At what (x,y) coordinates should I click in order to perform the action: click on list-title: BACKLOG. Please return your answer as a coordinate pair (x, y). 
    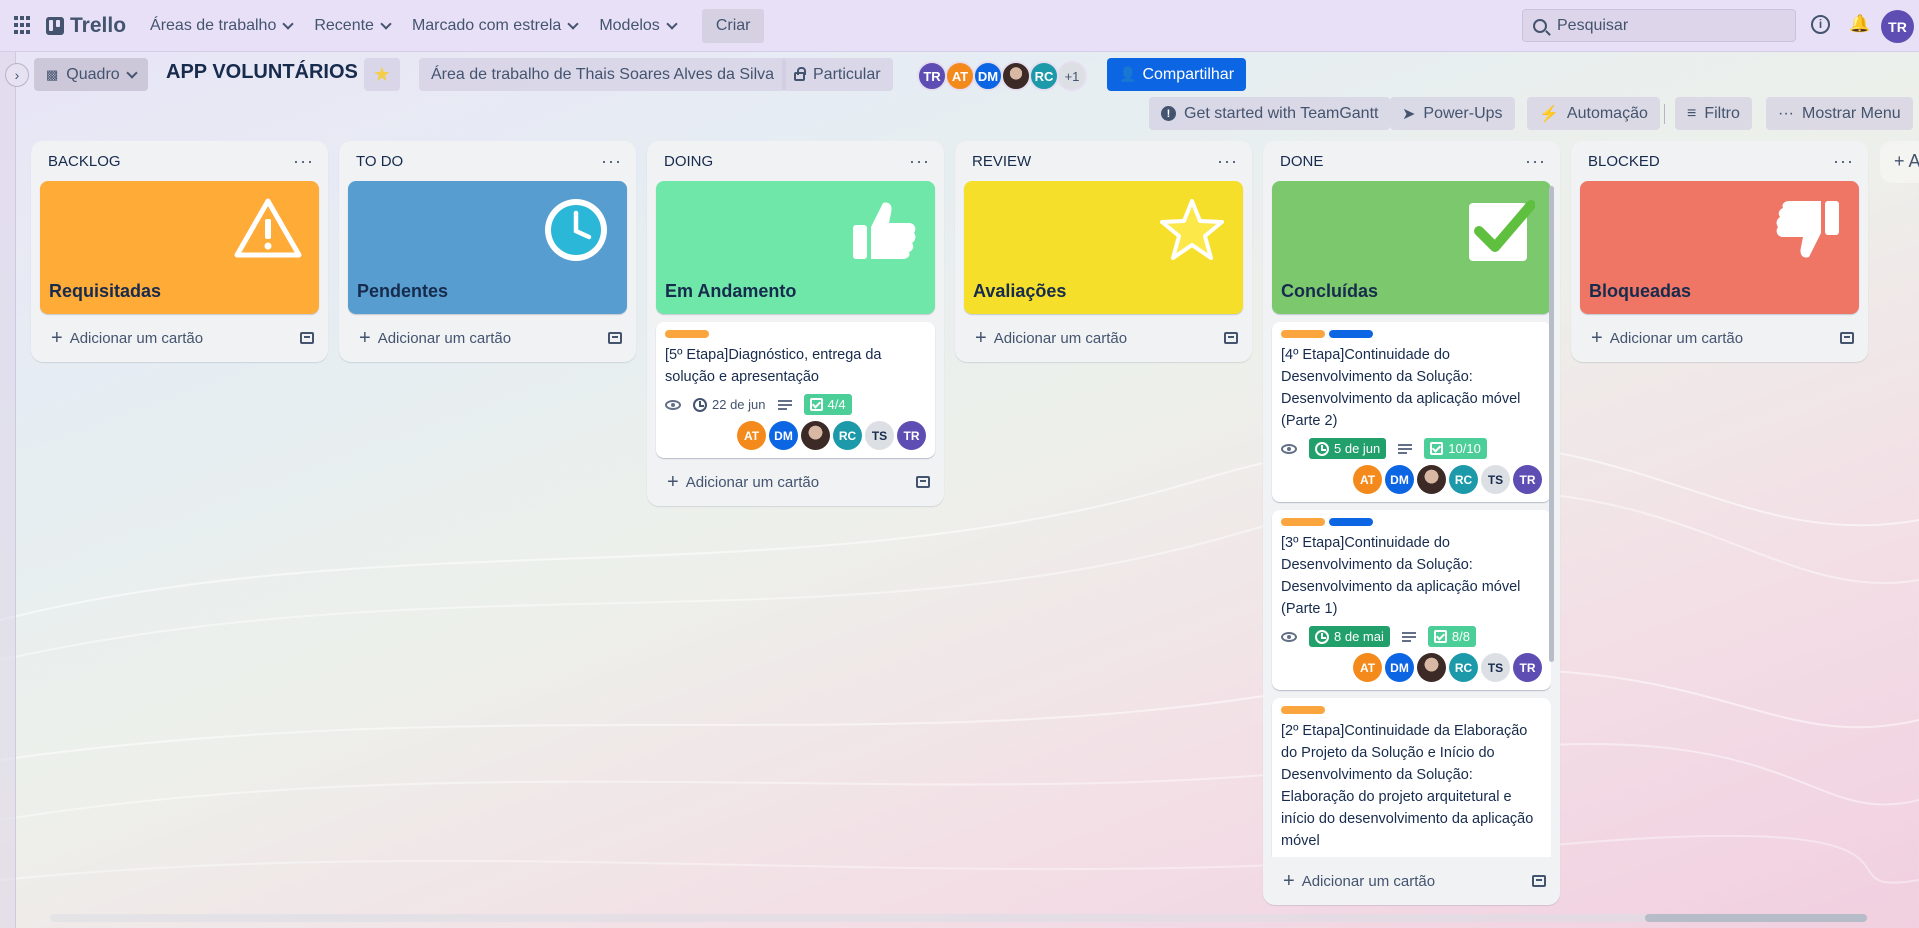
    Looking at the image, I should click on (84, 161).